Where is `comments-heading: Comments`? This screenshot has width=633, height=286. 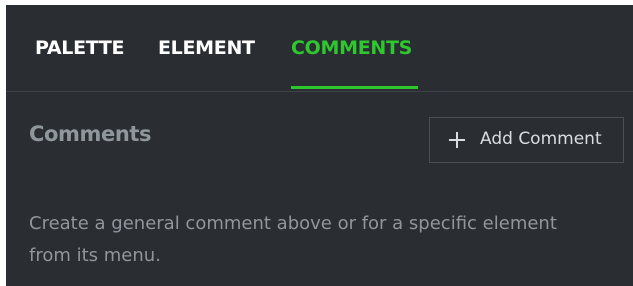 comments-heading: Comments is located at coordinates (90, 134).